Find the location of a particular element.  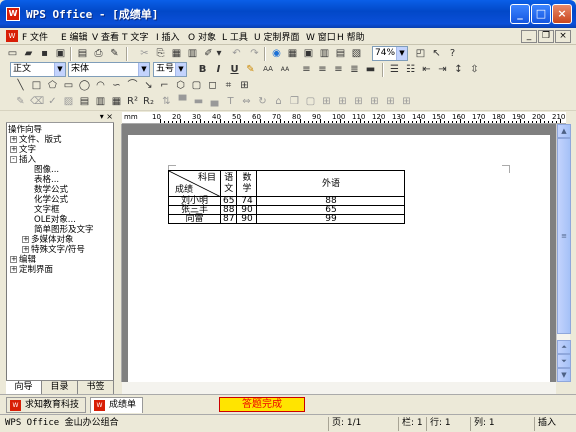

ellipse-tool-icon: ◯ is located at coordinates (84, 85).